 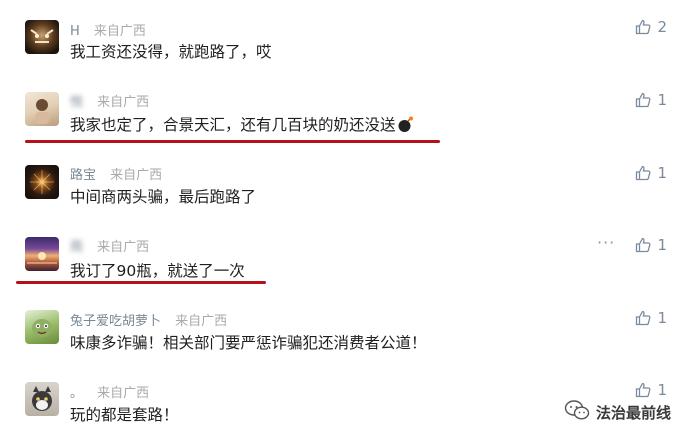 I want to click on comment-meta: 路宝 来自广西, so click(x=116, y=173).